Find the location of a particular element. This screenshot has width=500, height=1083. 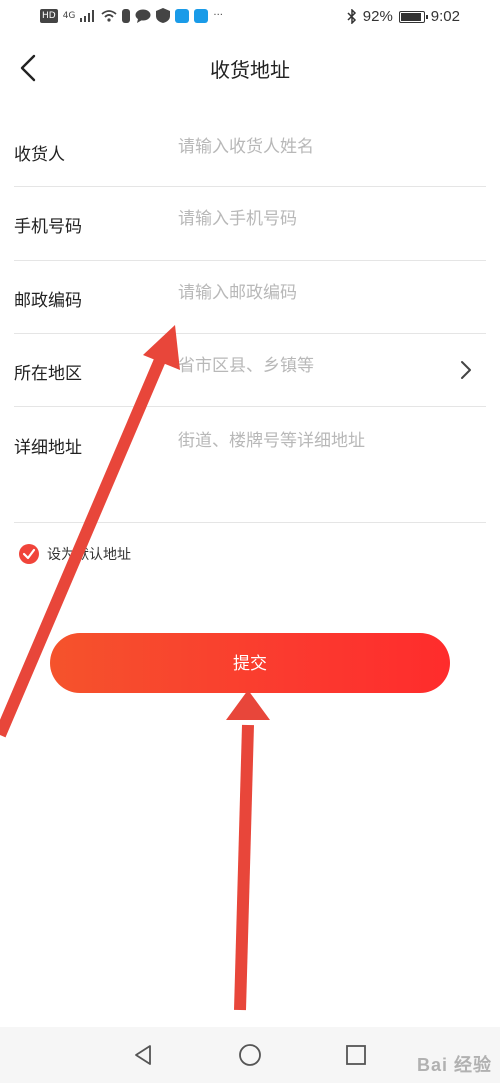

app-header: 收货地址 is located at coordinates (250, 70).